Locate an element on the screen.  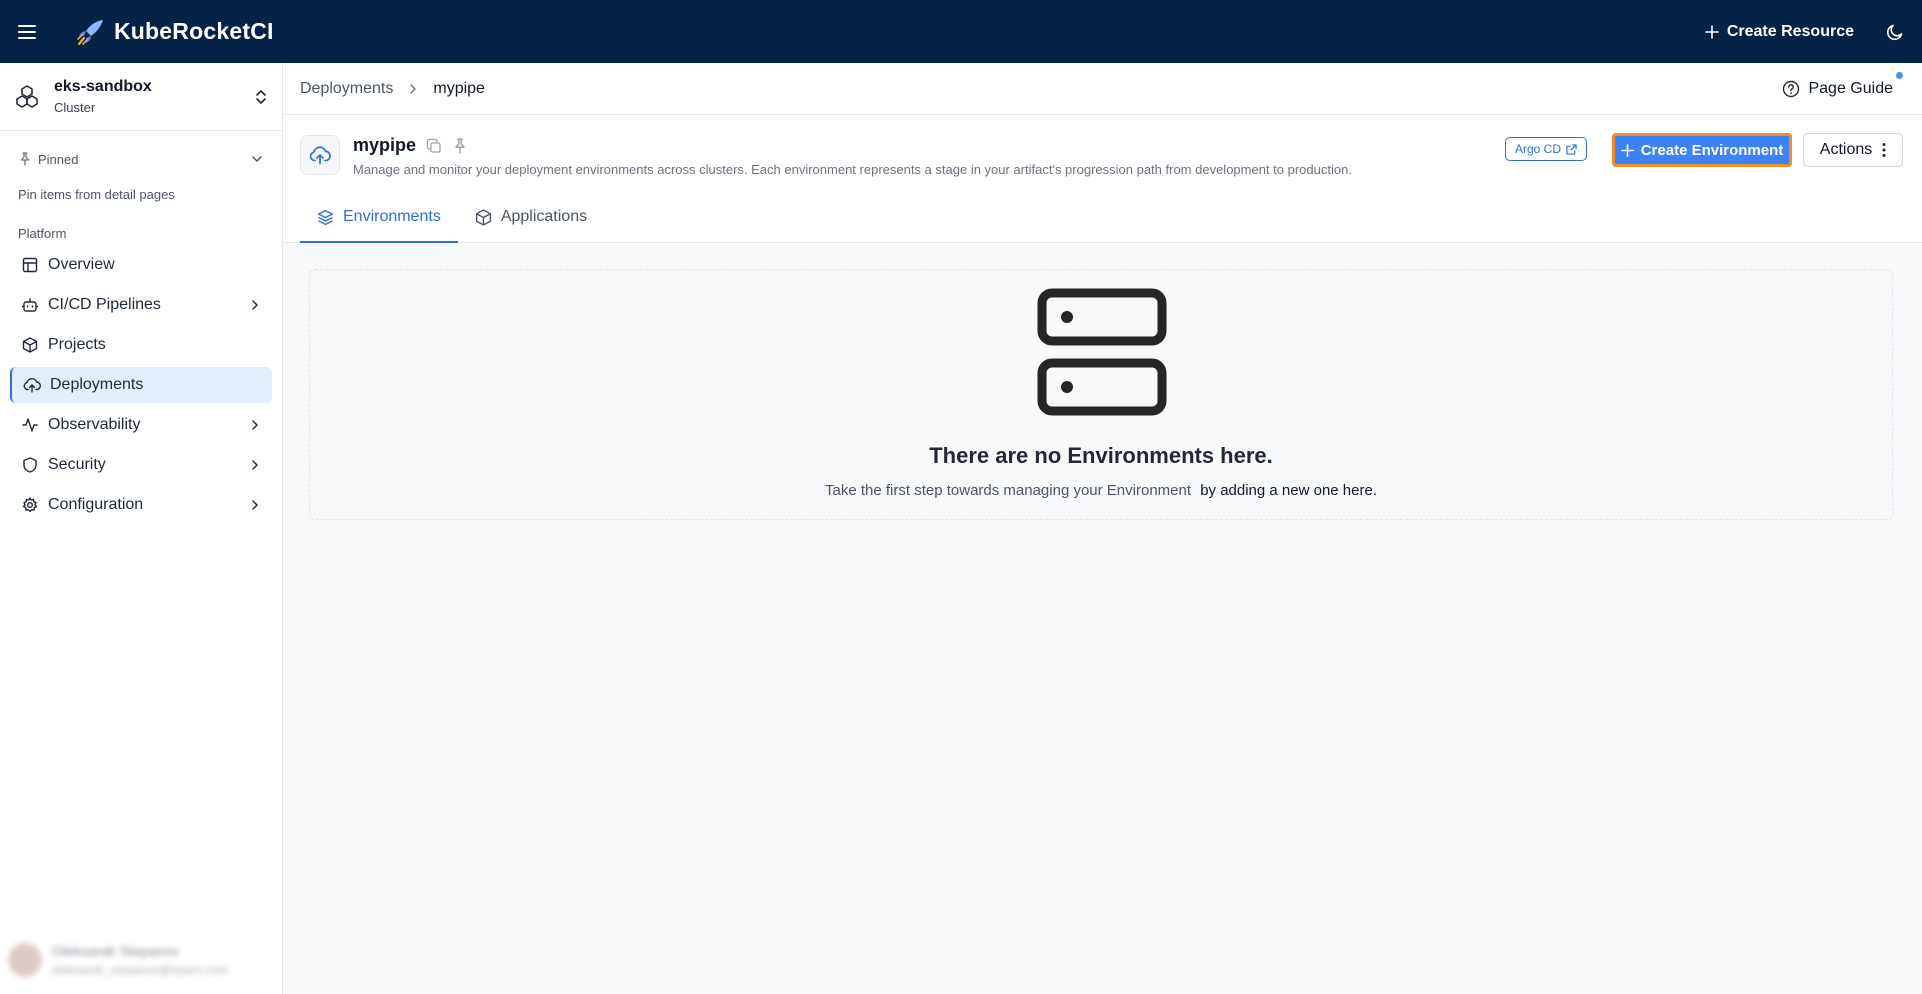
gear-icon is located at coordinates (30, 505).